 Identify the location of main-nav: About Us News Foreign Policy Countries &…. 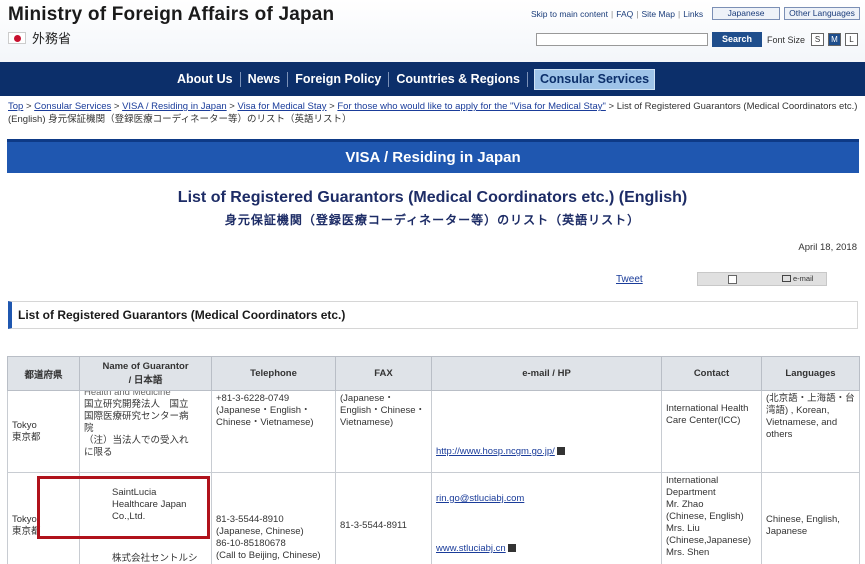
(432, 79).